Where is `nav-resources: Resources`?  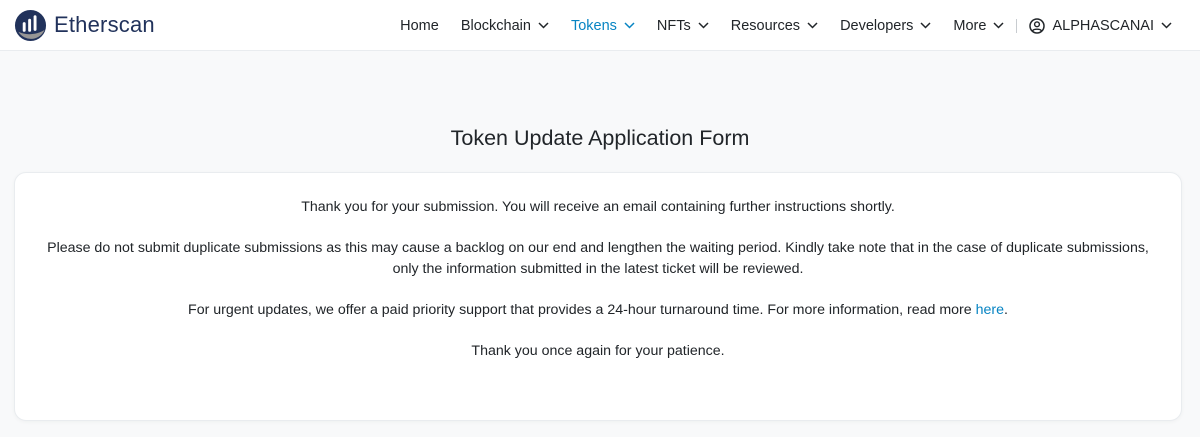
nav-resources: Resources is located at coordinates (774, 26).